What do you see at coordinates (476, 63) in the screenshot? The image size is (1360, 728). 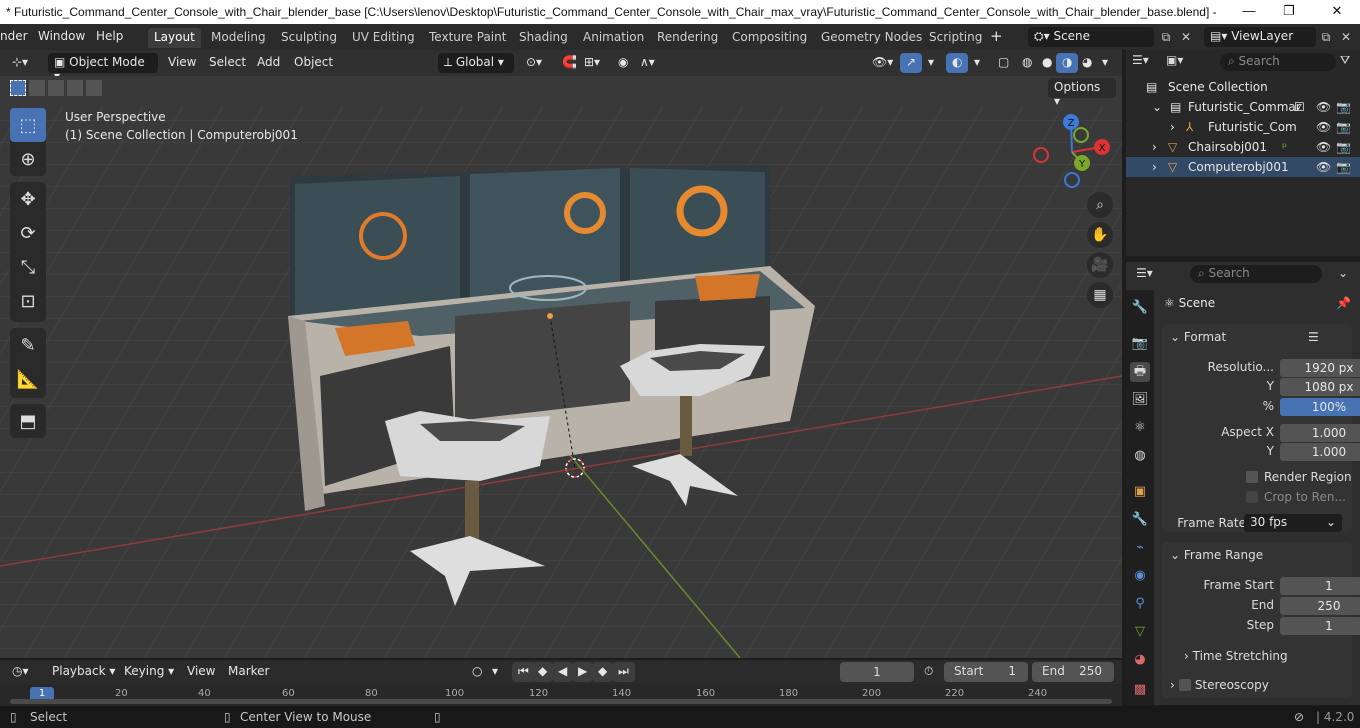 I see `transform-orientation-dropdown: ⟂ Global ▾` at bounding box center [476, 63].